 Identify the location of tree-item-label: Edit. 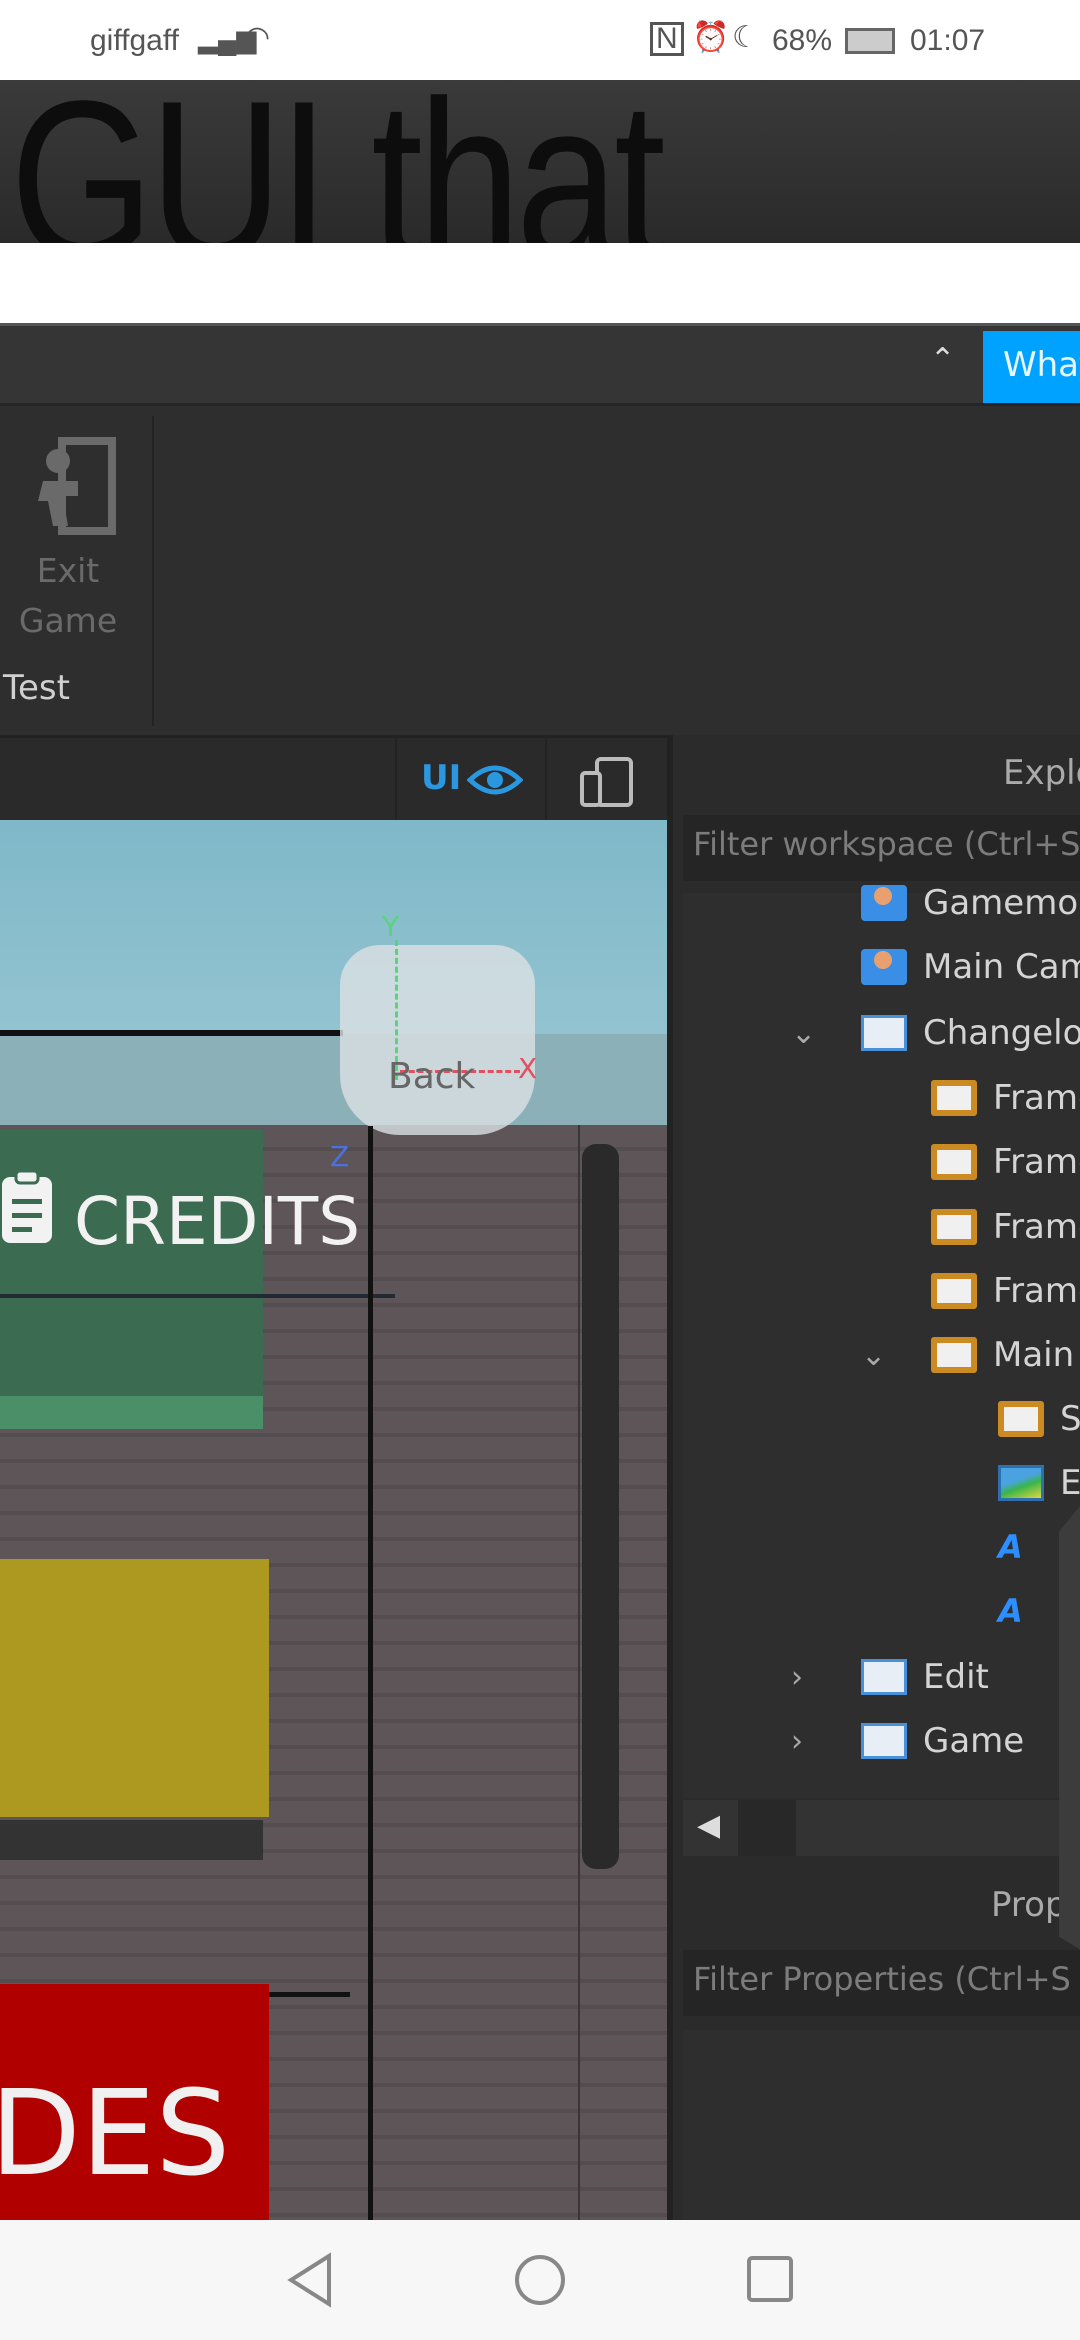
(956, 1677).